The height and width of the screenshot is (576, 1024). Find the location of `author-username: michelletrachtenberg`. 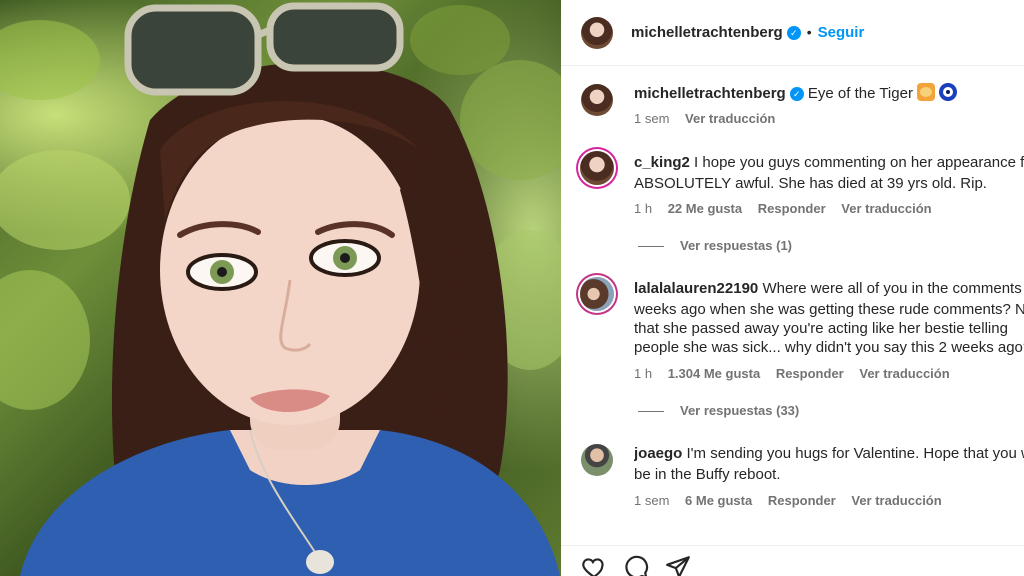

author-username: michelletrachtenberg is located at coordinates (707, 32).